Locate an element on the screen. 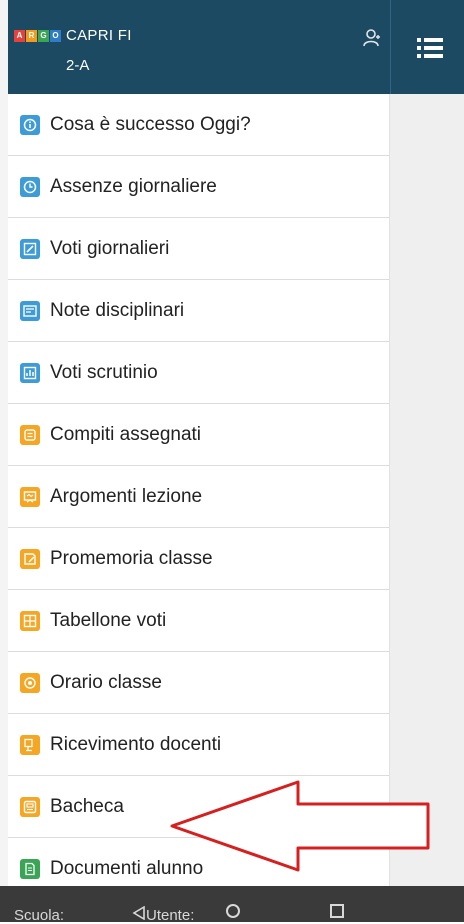  menu-item-label: Argomenti lezione is located at coordinates (126, 496).